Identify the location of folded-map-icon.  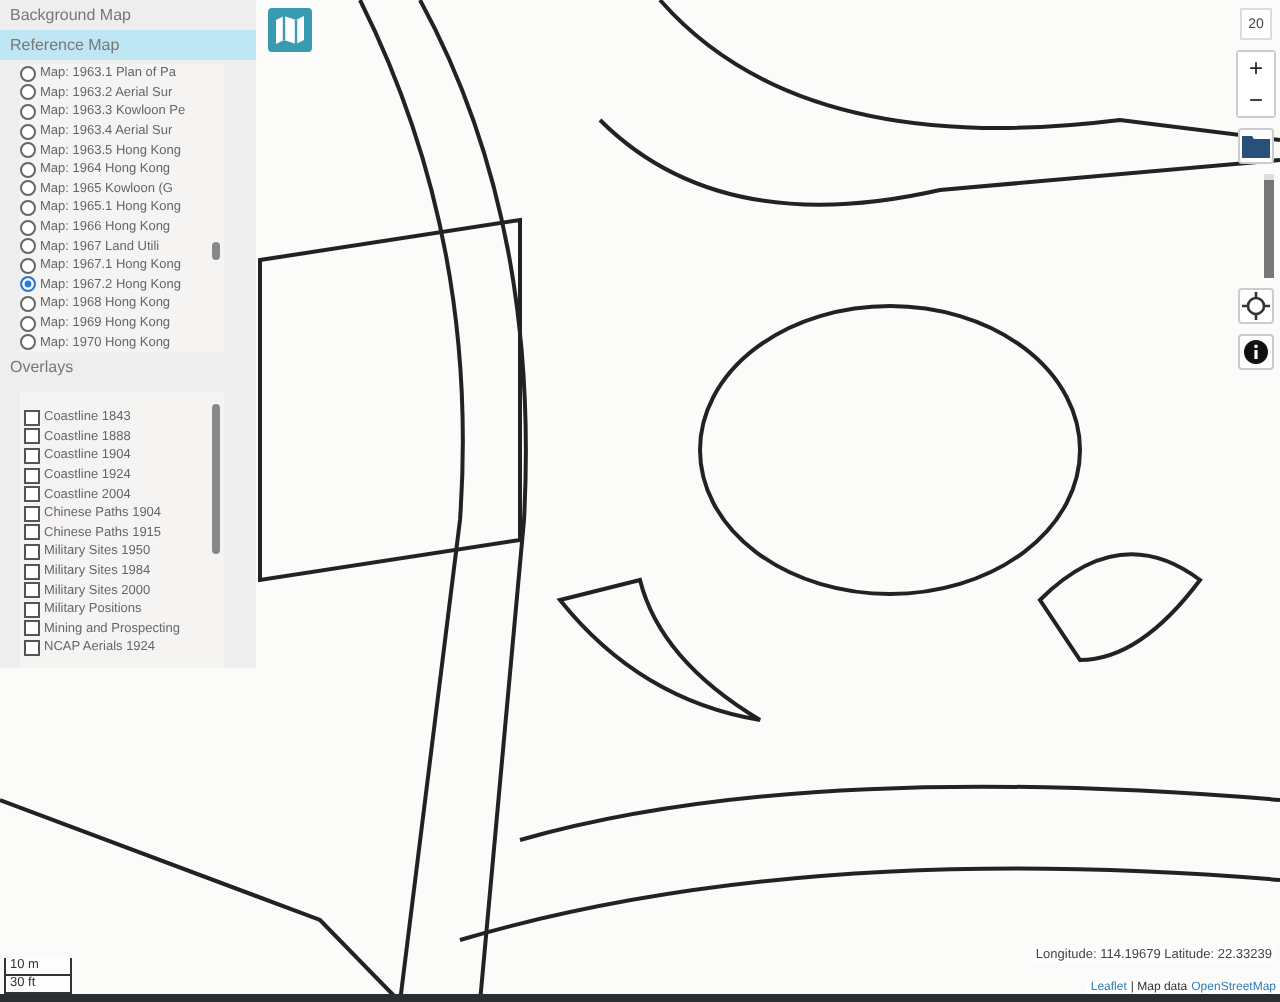
(290, 30).